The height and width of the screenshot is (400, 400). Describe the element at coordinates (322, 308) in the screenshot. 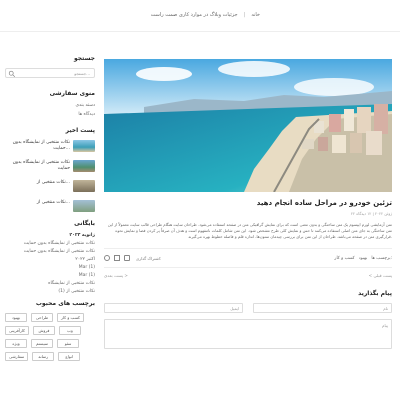

I see `name-field: نام` at that location.